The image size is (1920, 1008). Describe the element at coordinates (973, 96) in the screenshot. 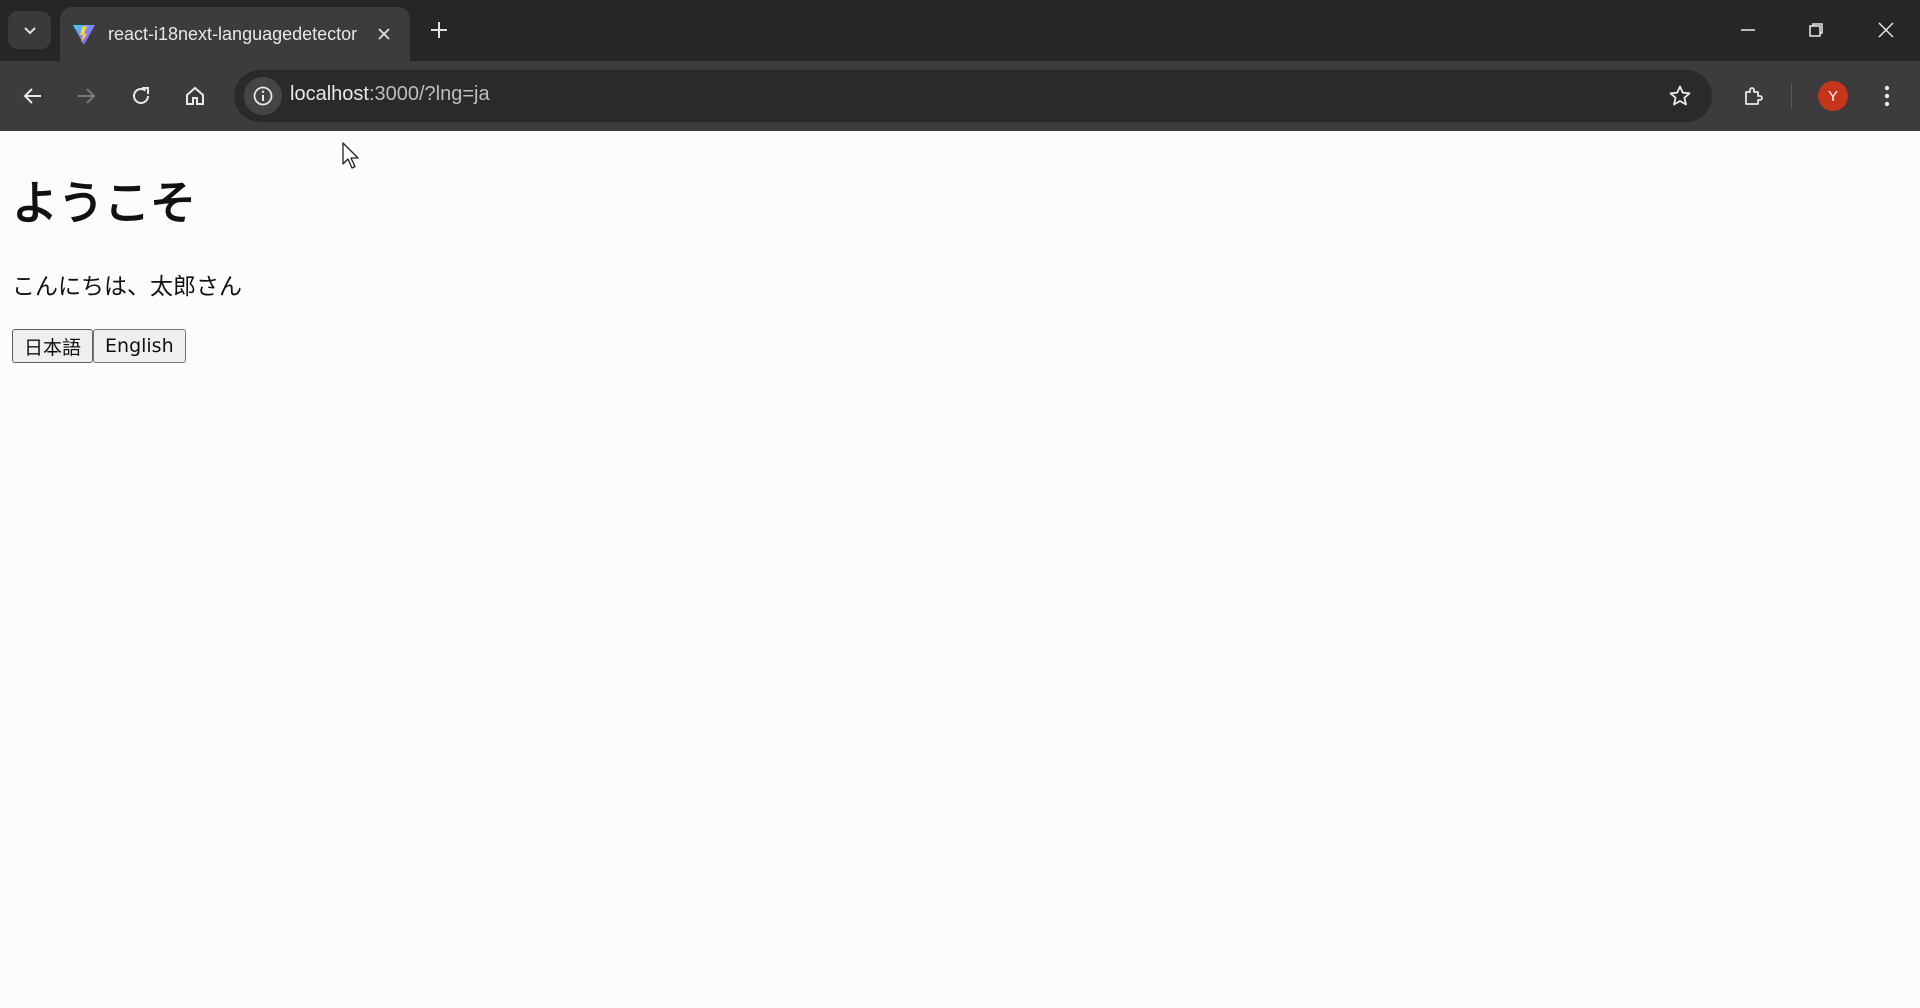

I see `address-bar: localhost:3000/?lng=ja` at that location.